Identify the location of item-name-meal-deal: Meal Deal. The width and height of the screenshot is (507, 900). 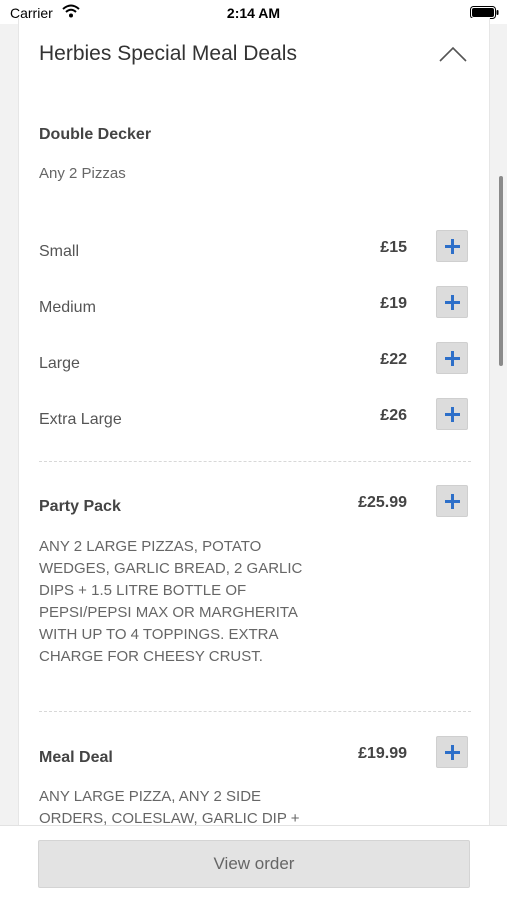
(76, 757).